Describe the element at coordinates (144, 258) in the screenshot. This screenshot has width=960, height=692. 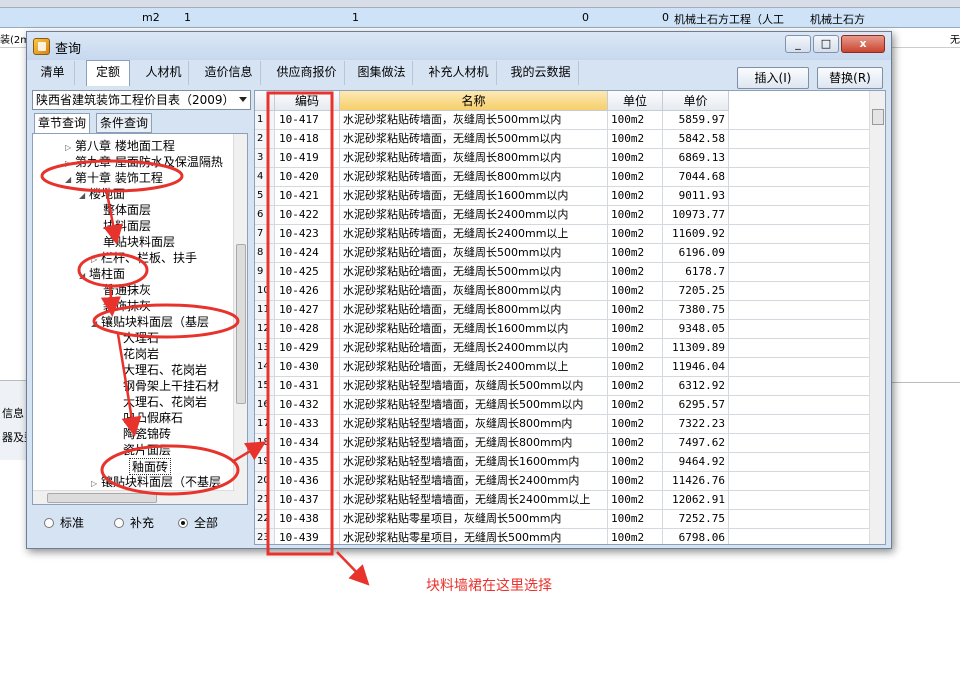
I see `tree-node: ▷ 栏杆、栏板、扶手` at that location.